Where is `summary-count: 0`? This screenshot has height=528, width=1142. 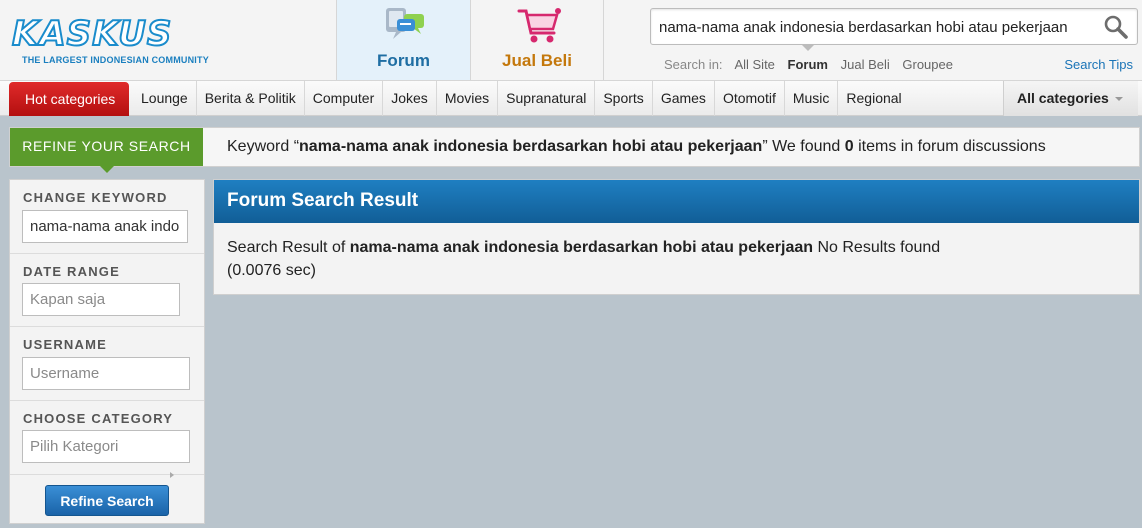 summary-count: 0 is located at coordinates (849, 146).